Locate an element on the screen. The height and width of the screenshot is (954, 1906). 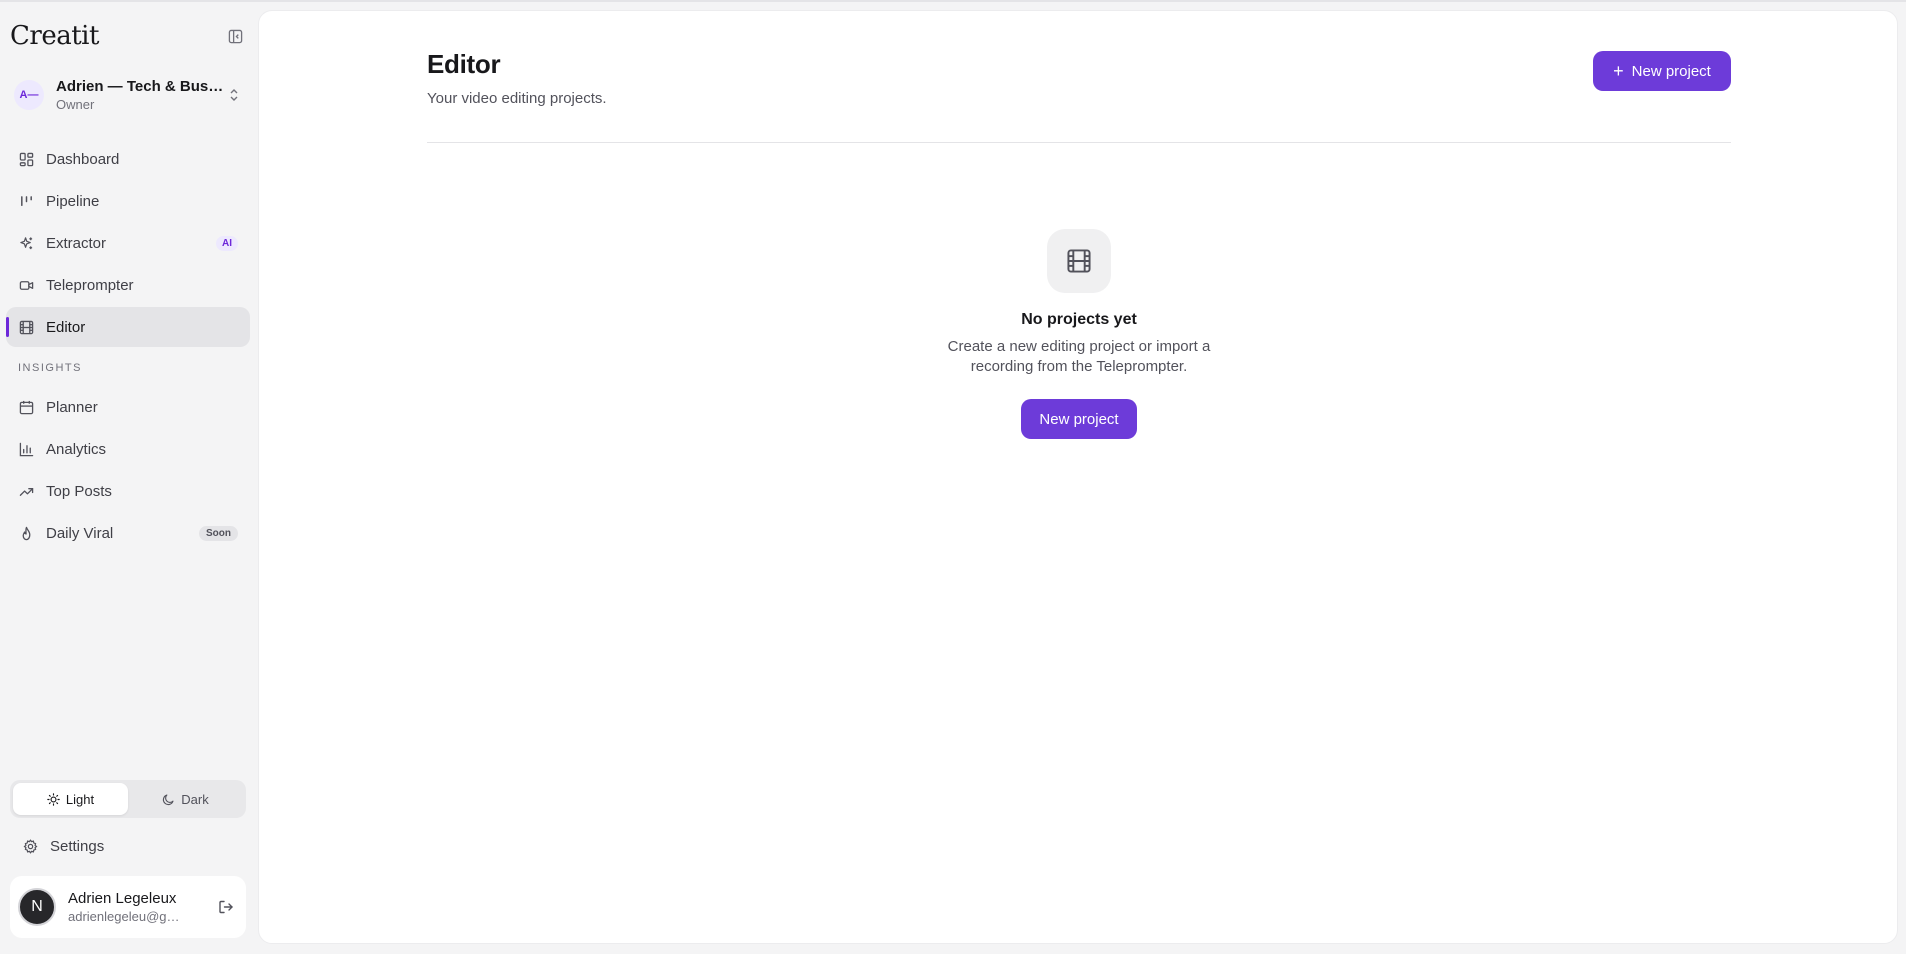
soon-badge: Soon is located at coordinates (218, 533).